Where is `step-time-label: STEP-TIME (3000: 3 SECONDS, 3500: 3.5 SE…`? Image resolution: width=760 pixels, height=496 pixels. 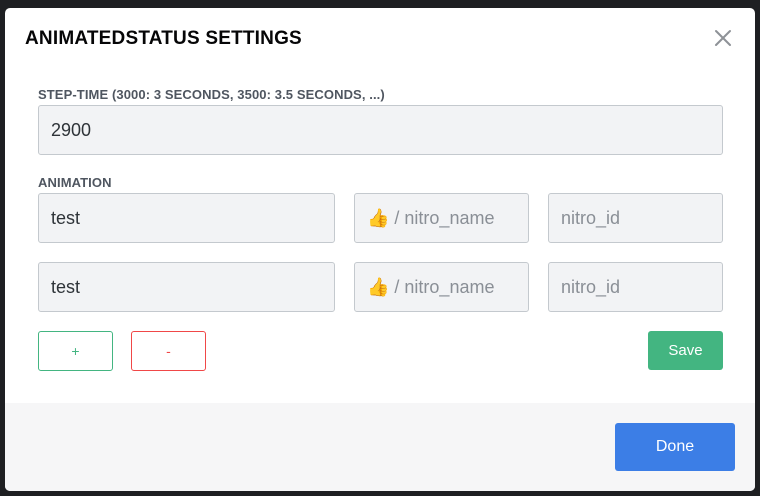 step-time-label: STEP-TIME (3000: 3 SECONDS, 3500: 3.5 SE… is located at coordinates (211, 94).